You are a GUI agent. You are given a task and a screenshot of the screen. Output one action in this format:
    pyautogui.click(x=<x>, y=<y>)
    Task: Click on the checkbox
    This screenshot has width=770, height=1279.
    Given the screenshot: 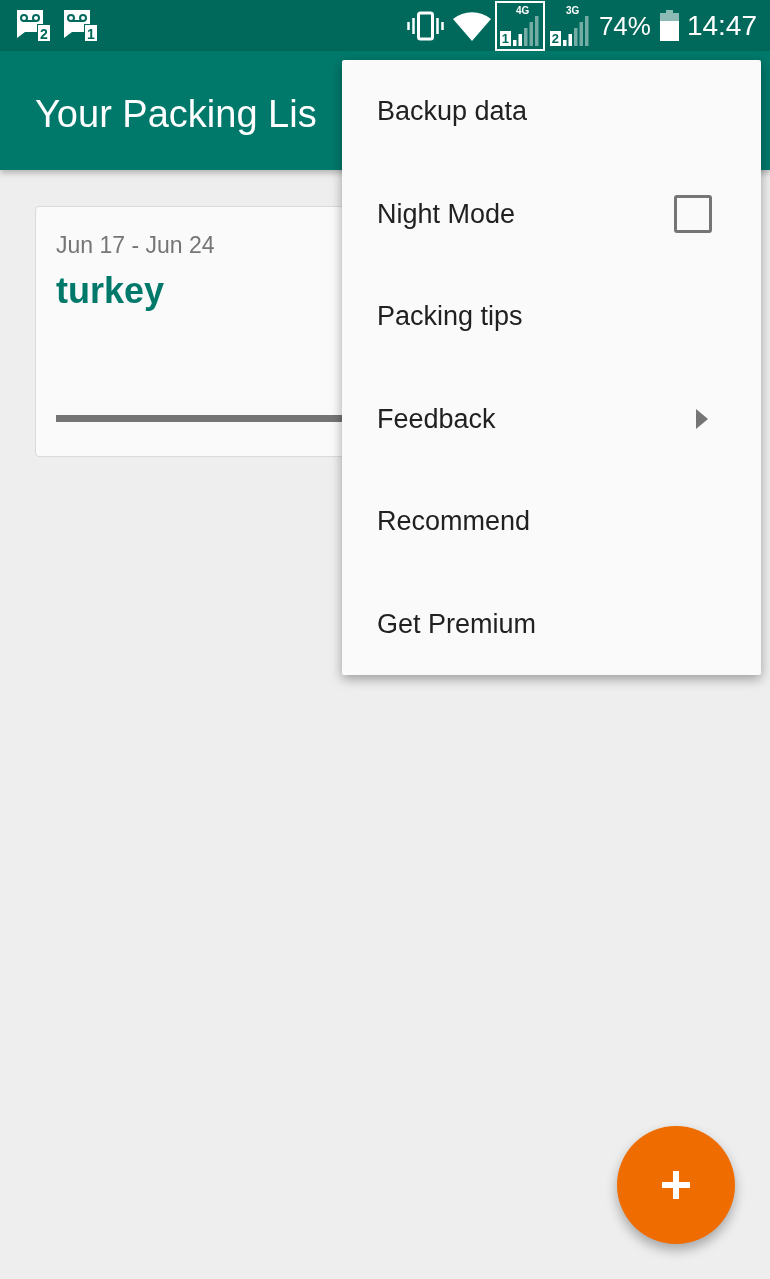 What is the action you would take?
    pyautogui.click(x=693, y=213)
    